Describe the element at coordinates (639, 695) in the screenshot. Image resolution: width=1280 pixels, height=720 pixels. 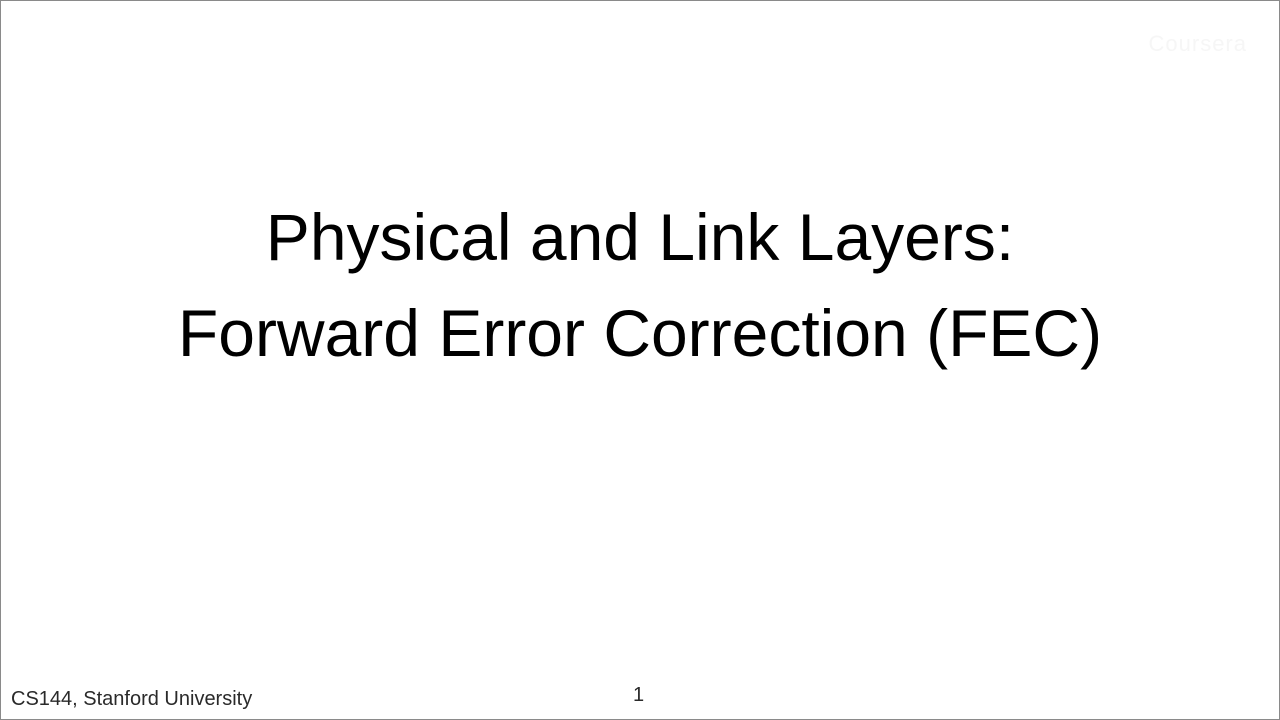
I see `page-number: 1` at that location.